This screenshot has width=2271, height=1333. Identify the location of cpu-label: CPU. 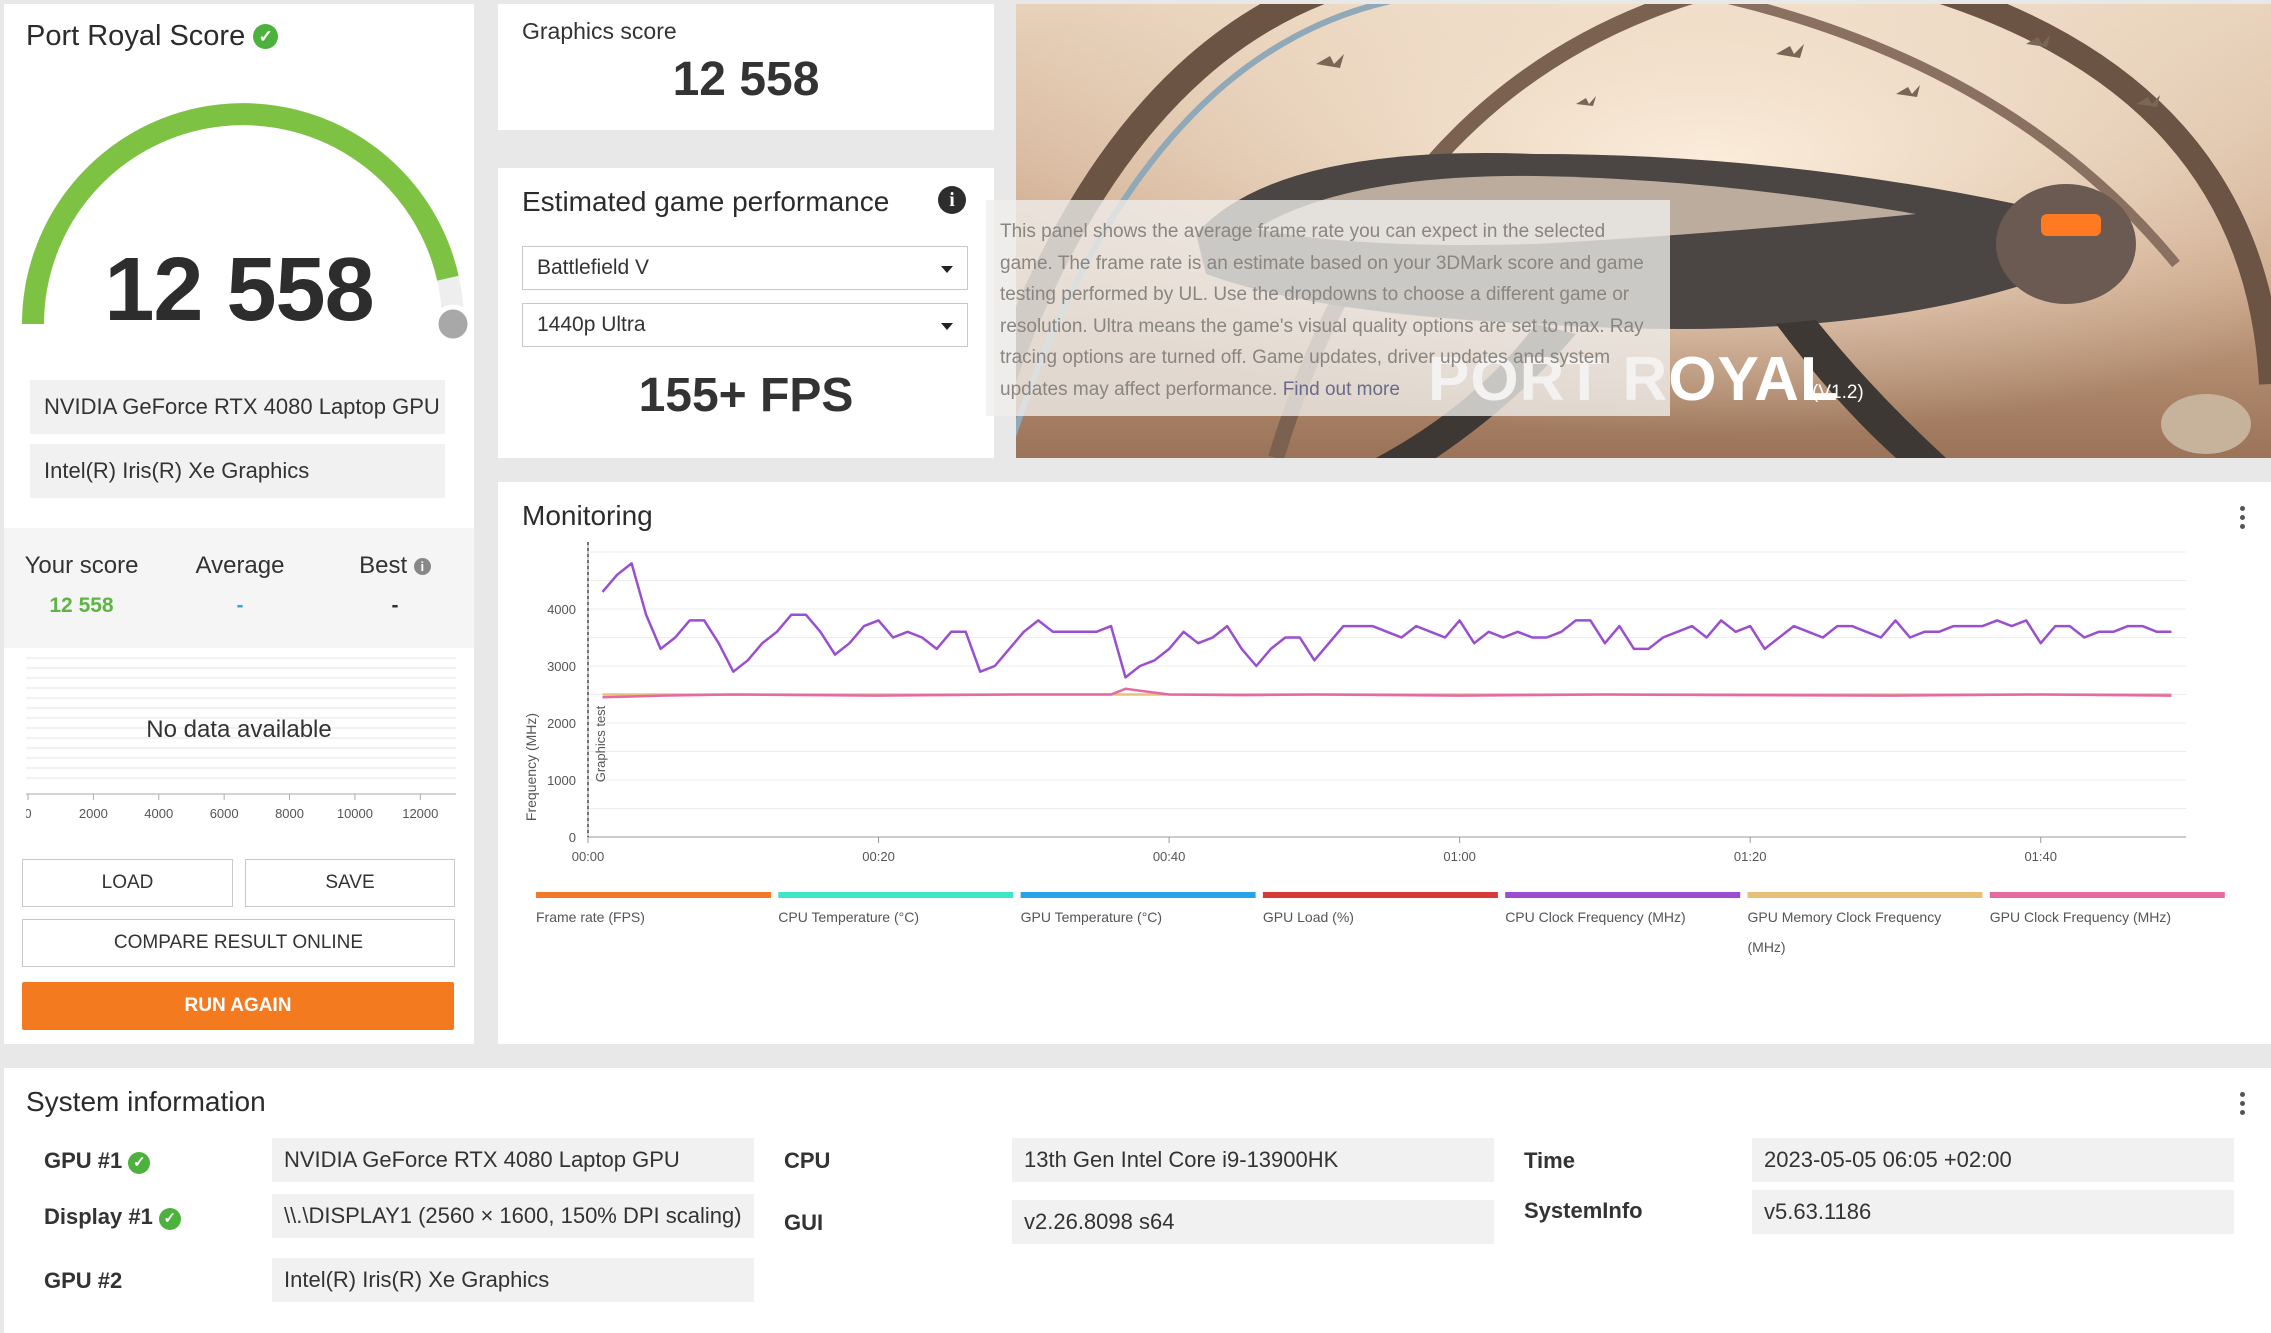
(807, 1160).